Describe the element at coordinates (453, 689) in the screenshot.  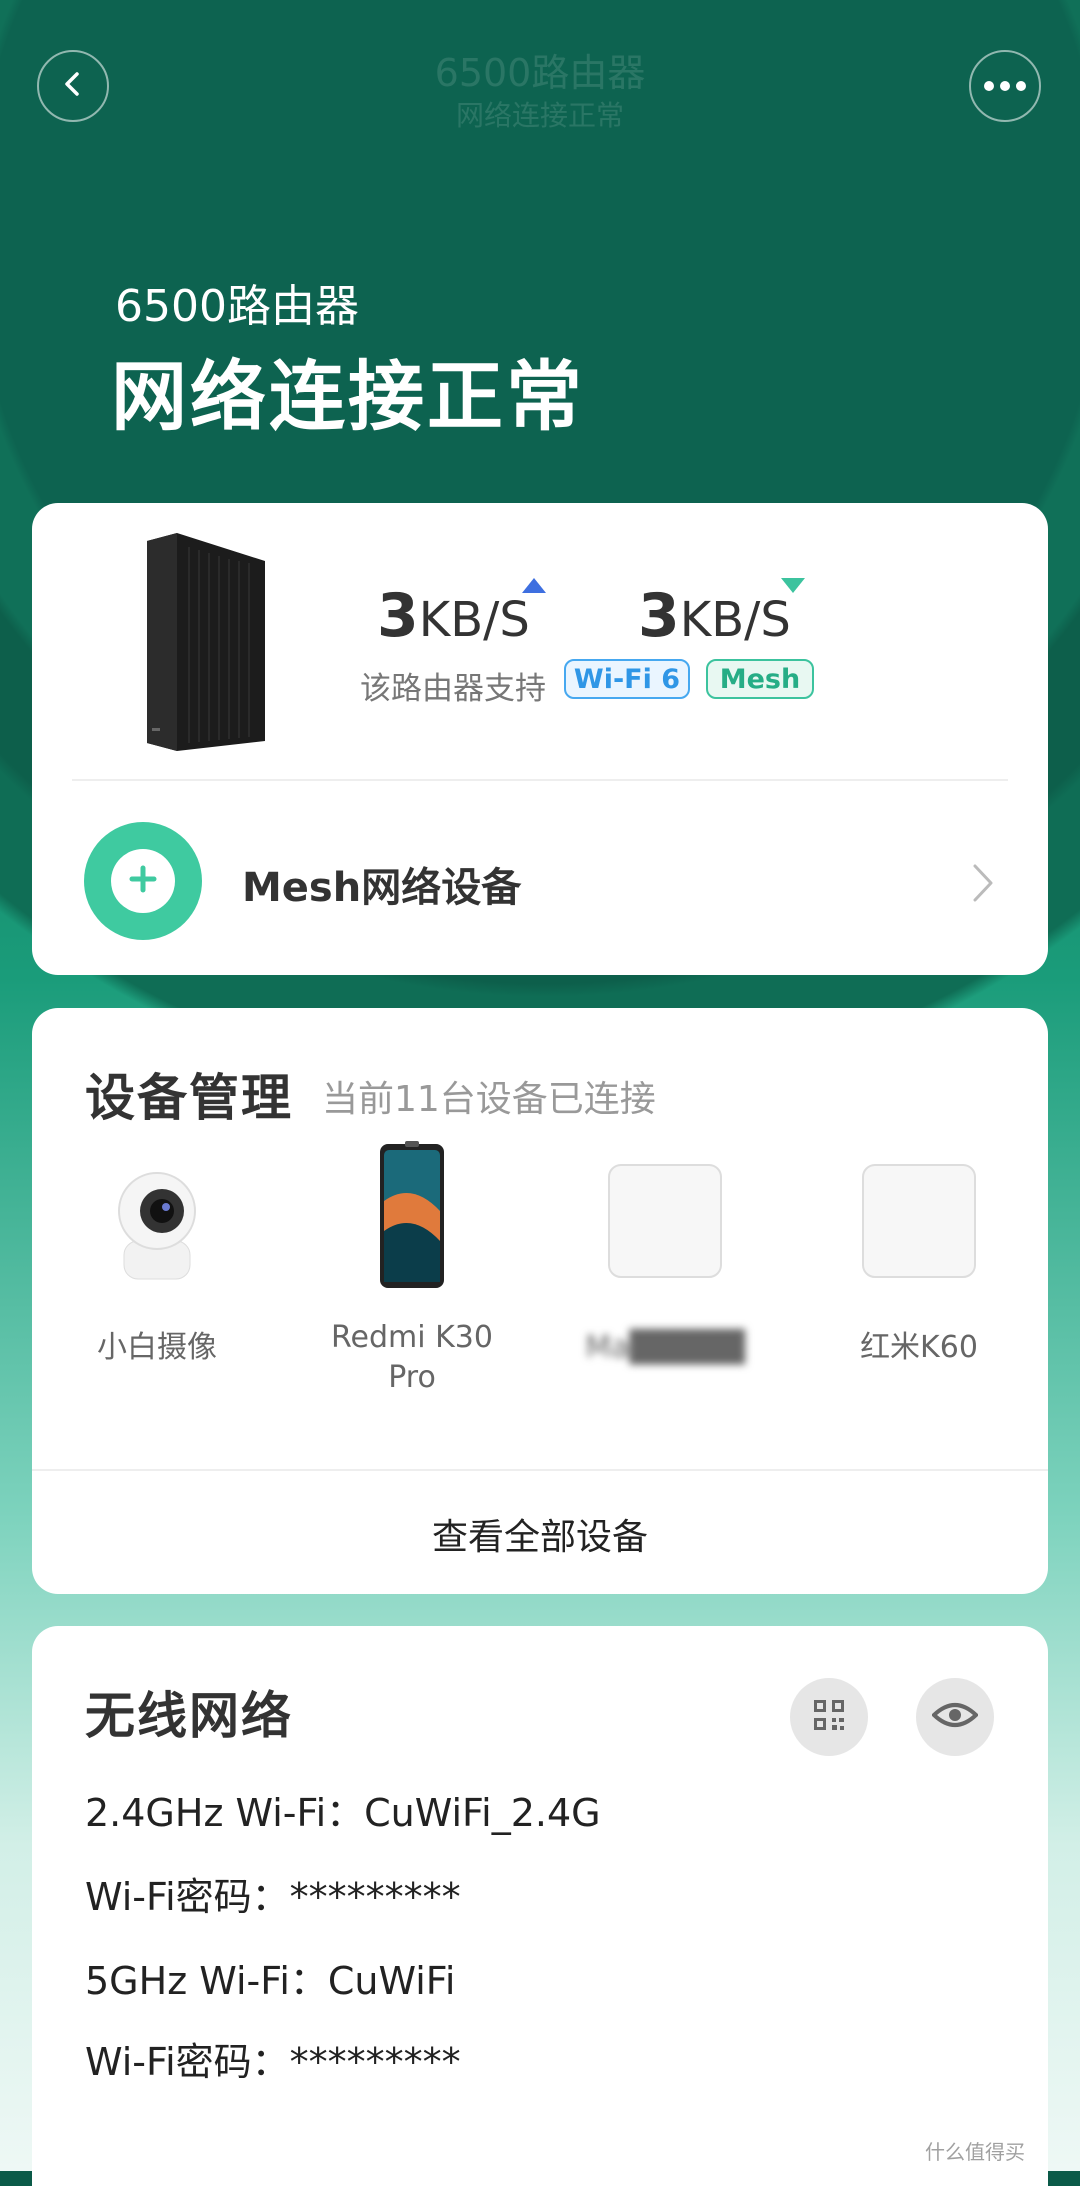
I see `support-label: 该路由器支持` at that location.